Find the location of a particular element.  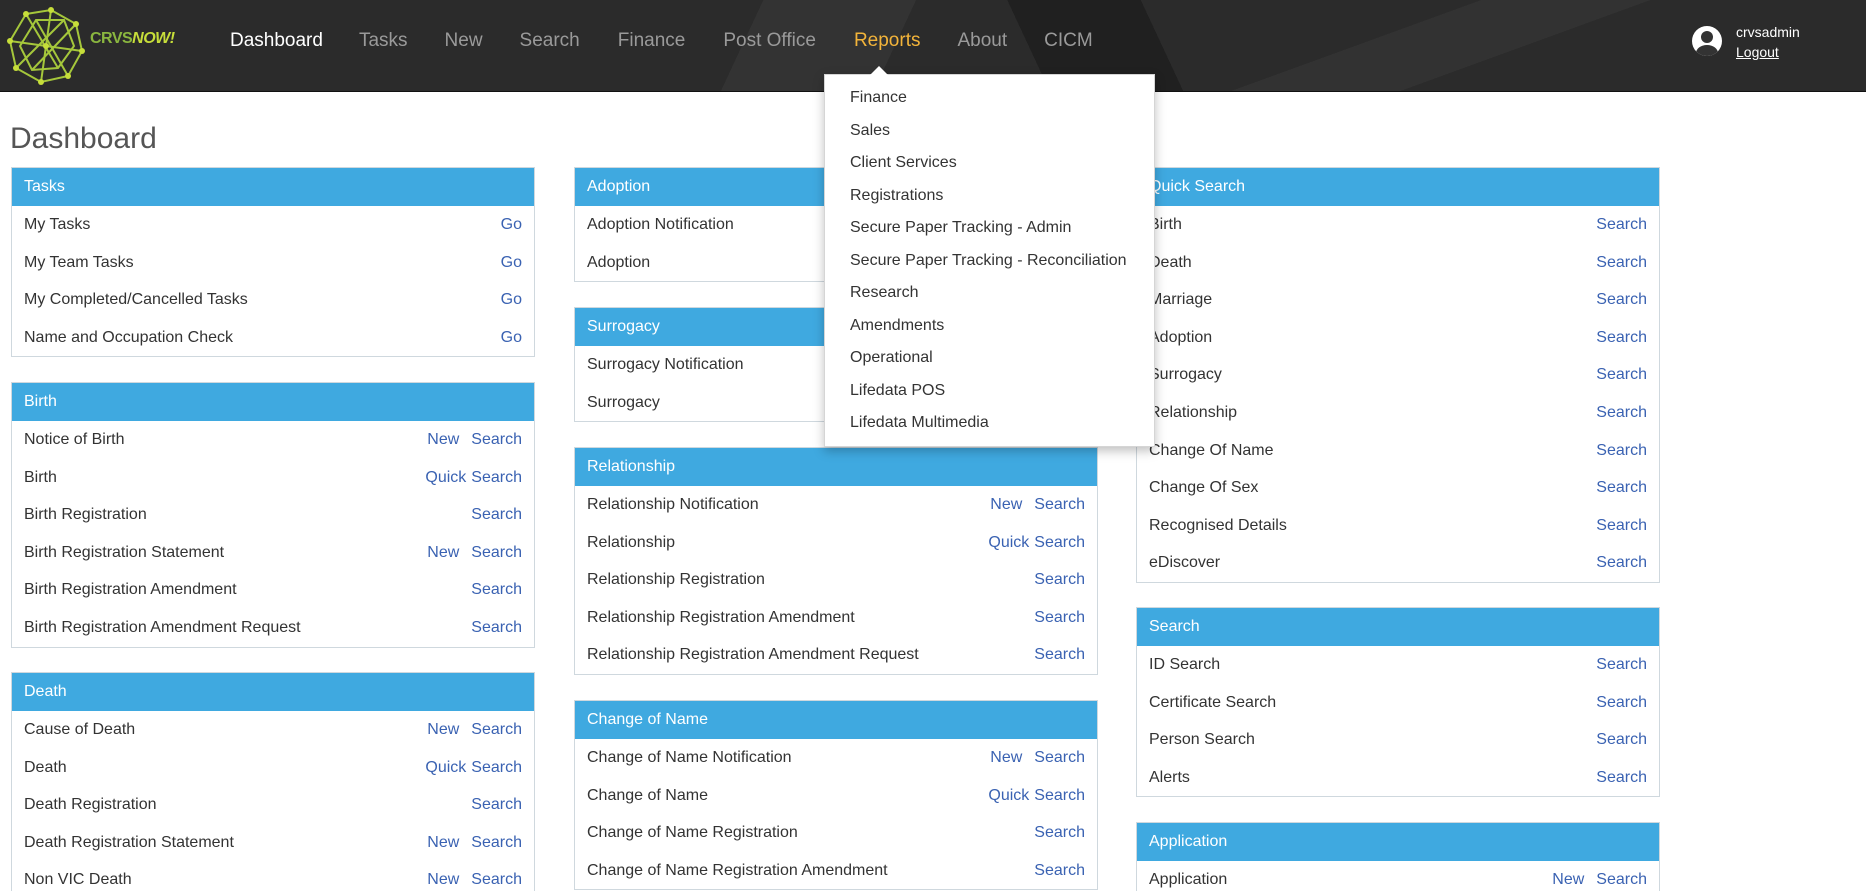

menu-item-registrations: Registrations is located at coordinates (989, 196).